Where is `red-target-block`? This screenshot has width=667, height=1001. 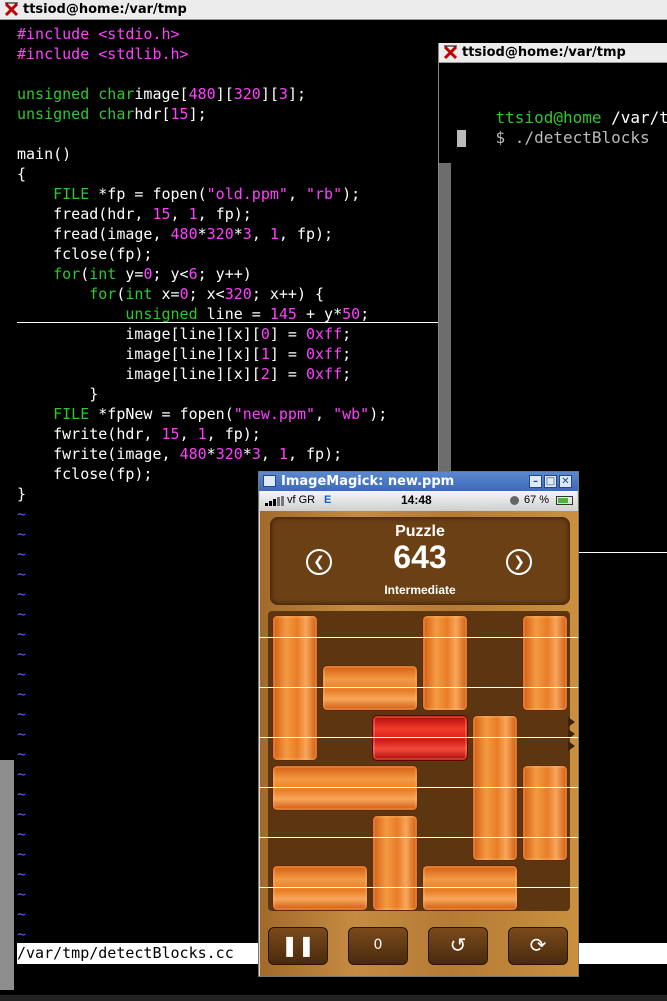
red-target-block is located at coordinates (420, 738).